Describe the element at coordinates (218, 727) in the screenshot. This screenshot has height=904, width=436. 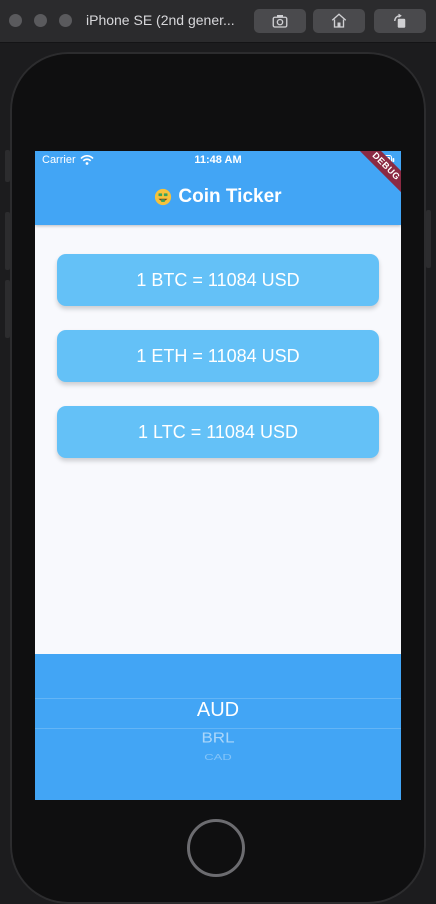
I see `currency-picker: AUD BRL CAD` at that location.